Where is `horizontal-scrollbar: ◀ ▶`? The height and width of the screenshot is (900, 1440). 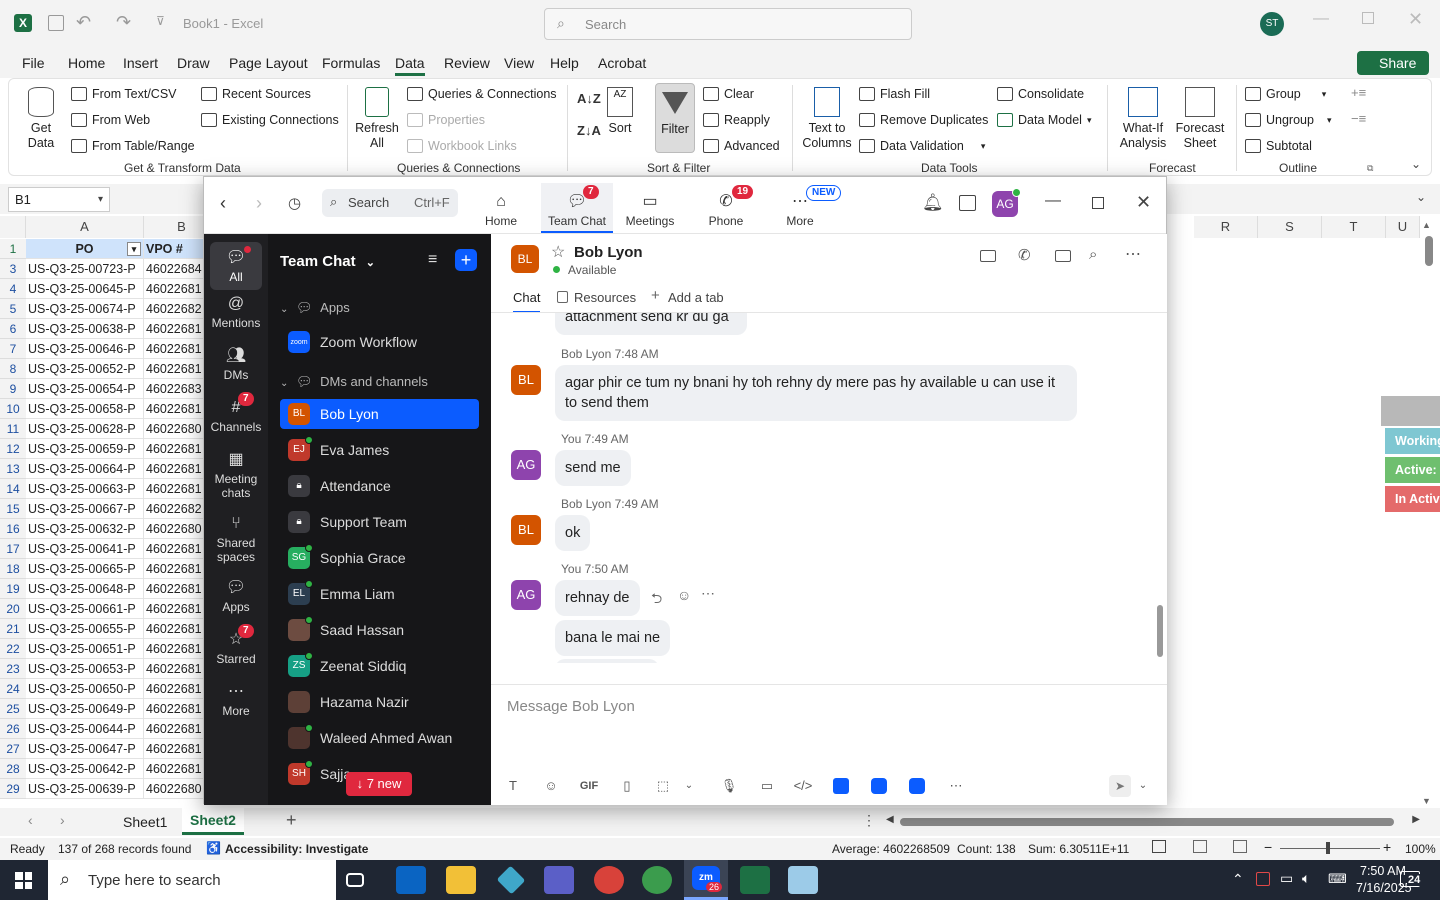 horizontal-scrollbar: ◀ ▶ is located at coordinates (1153, 821).